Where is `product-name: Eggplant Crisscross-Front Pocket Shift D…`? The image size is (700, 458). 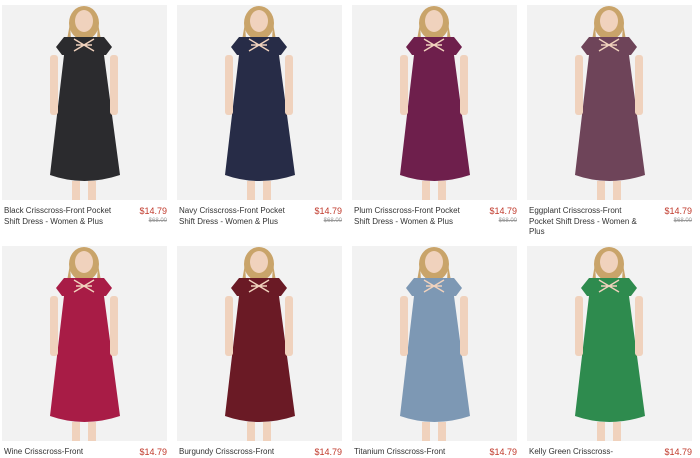 product-name: Eggplant Crisscross-Front Pocket Shift D… is located at coordinates (585, 222).